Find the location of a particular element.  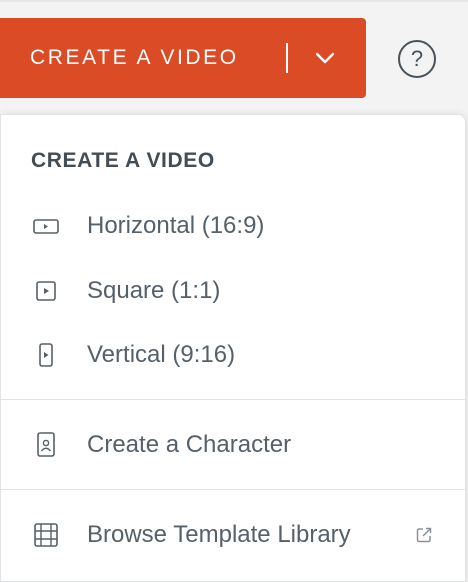

menu-heading: CREATE A VIDEO is located at coordinates (123, 160).